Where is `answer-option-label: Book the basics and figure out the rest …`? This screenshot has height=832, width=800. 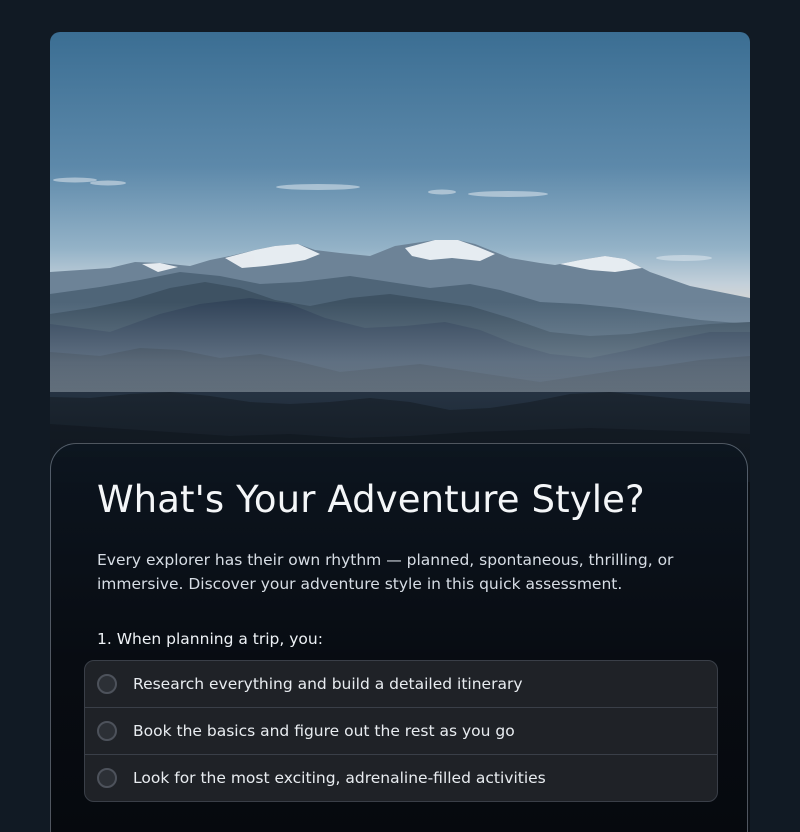 answer-option-label: Book the basics and figure out the rest … is located at coordinates (324, 731).